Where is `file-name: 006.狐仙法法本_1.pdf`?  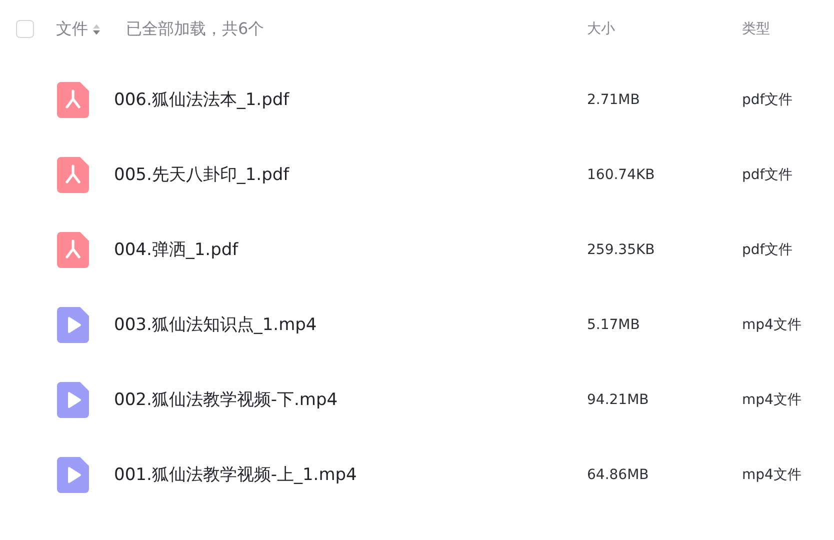
file-name: 006.狐仙法法本_1.pdf is located at coordinates (202, 99).